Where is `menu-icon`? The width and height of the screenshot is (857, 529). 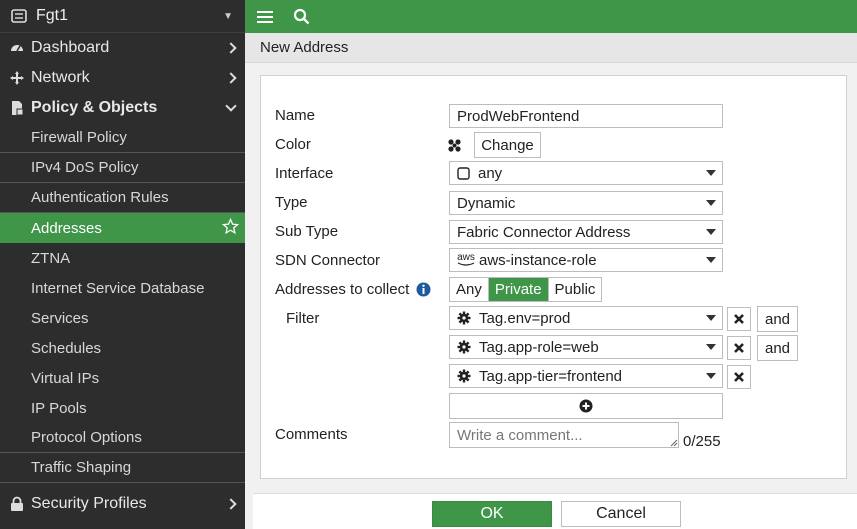
menu-icon is located at coordinates (265, 16).